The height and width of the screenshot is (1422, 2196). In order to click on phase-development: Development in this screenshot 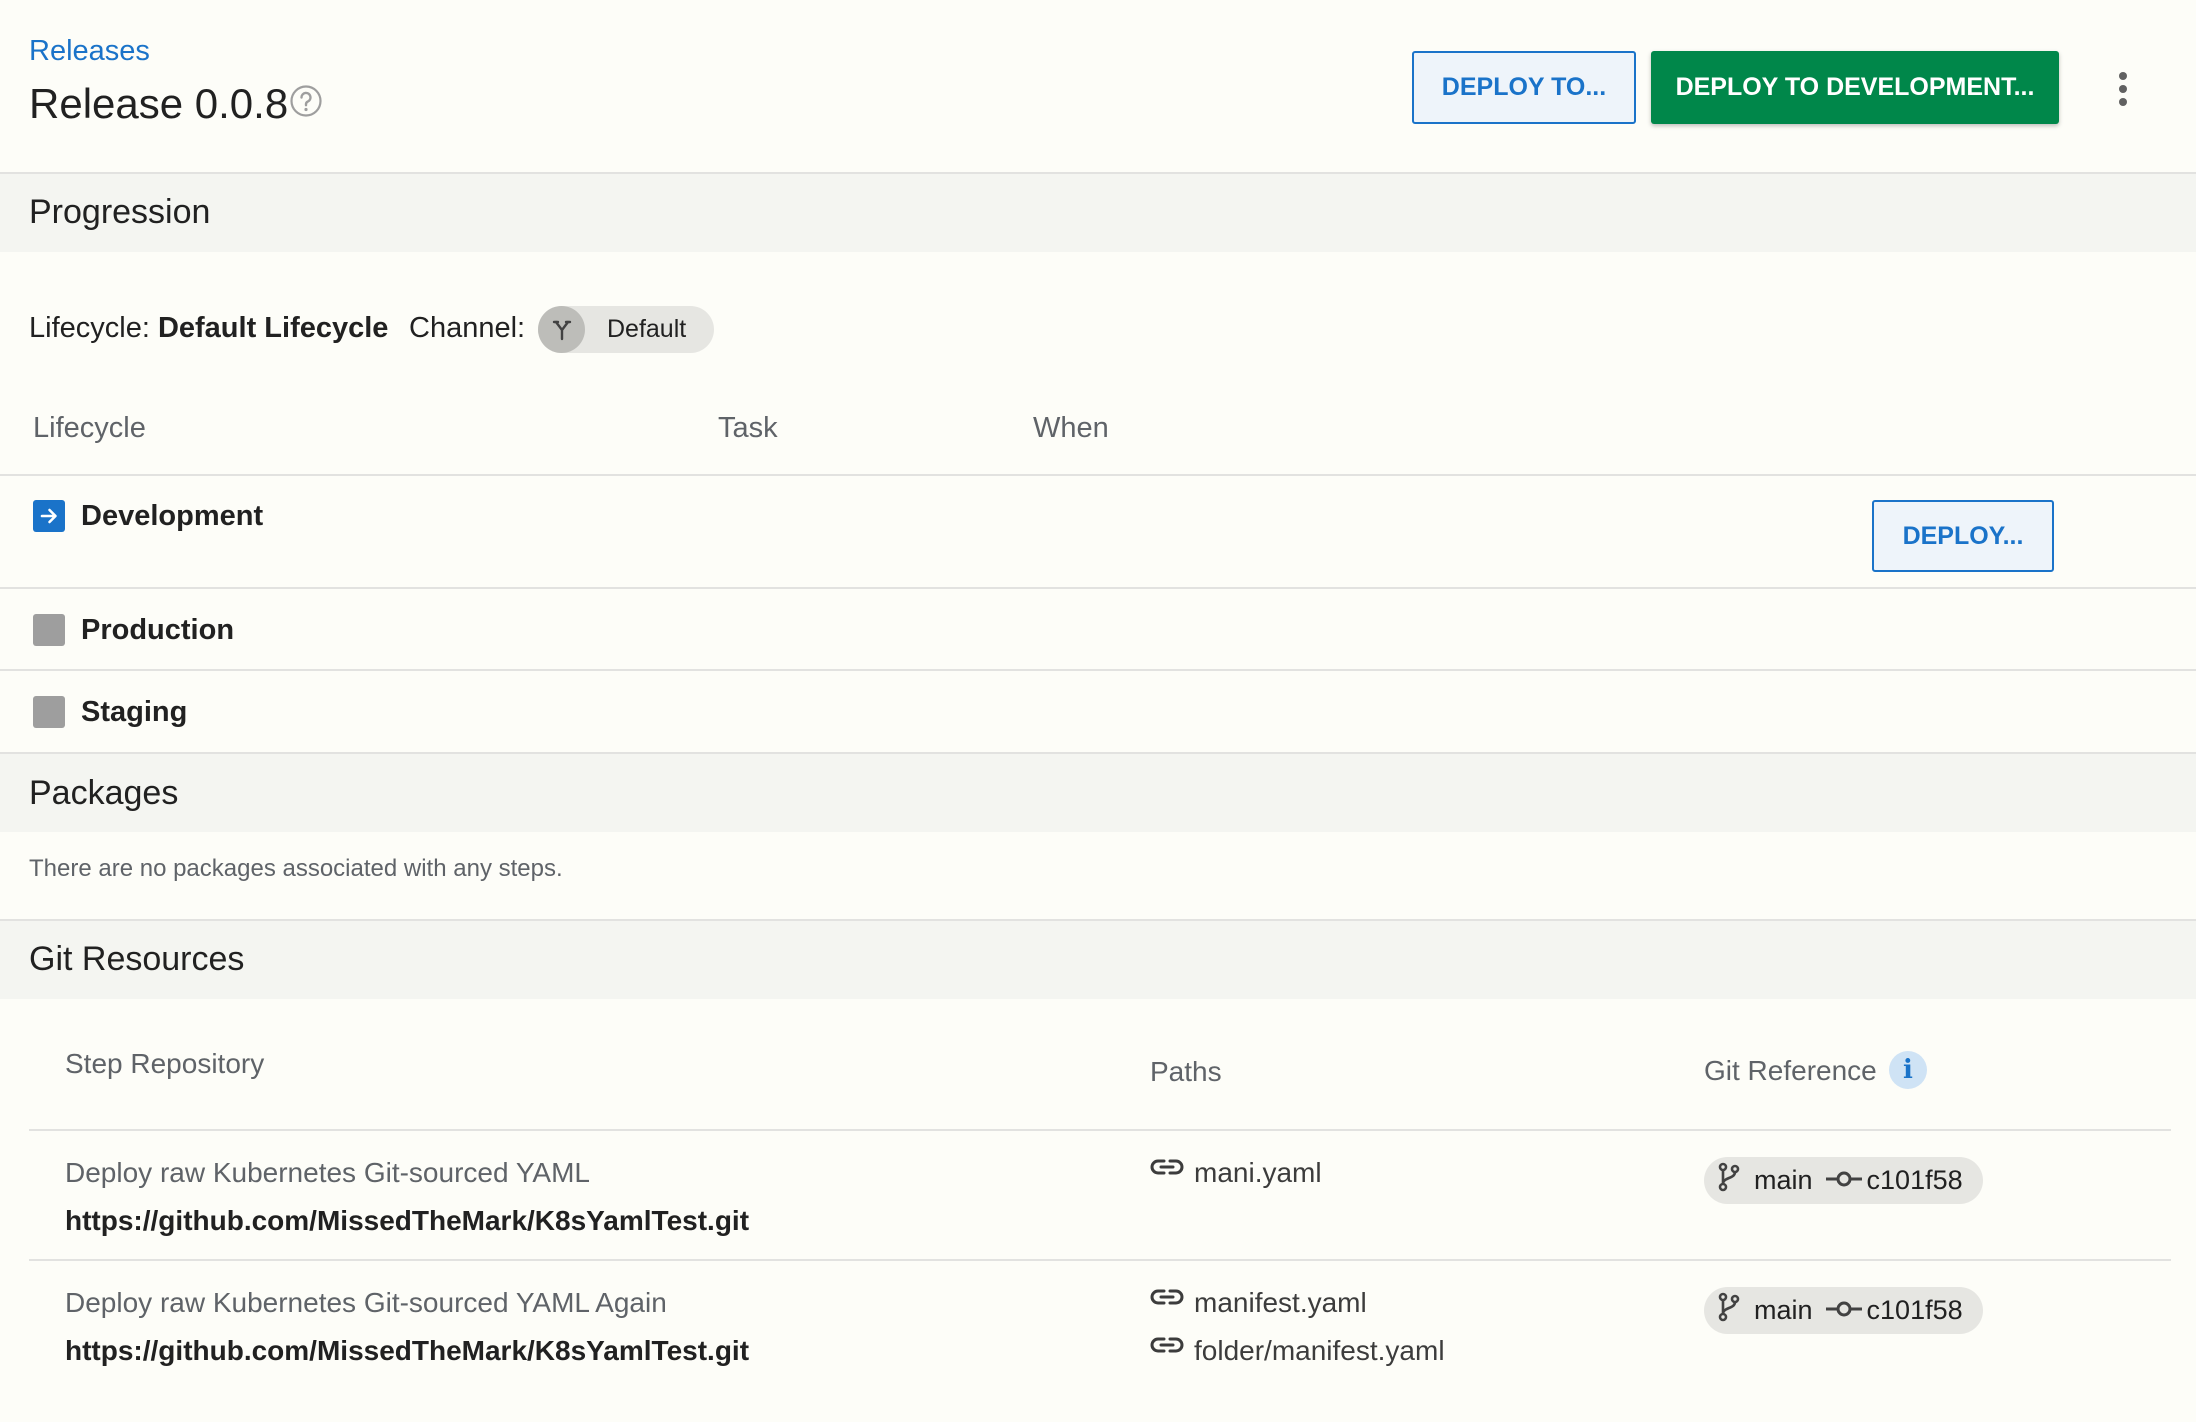, I will do `click(172, 516)`.